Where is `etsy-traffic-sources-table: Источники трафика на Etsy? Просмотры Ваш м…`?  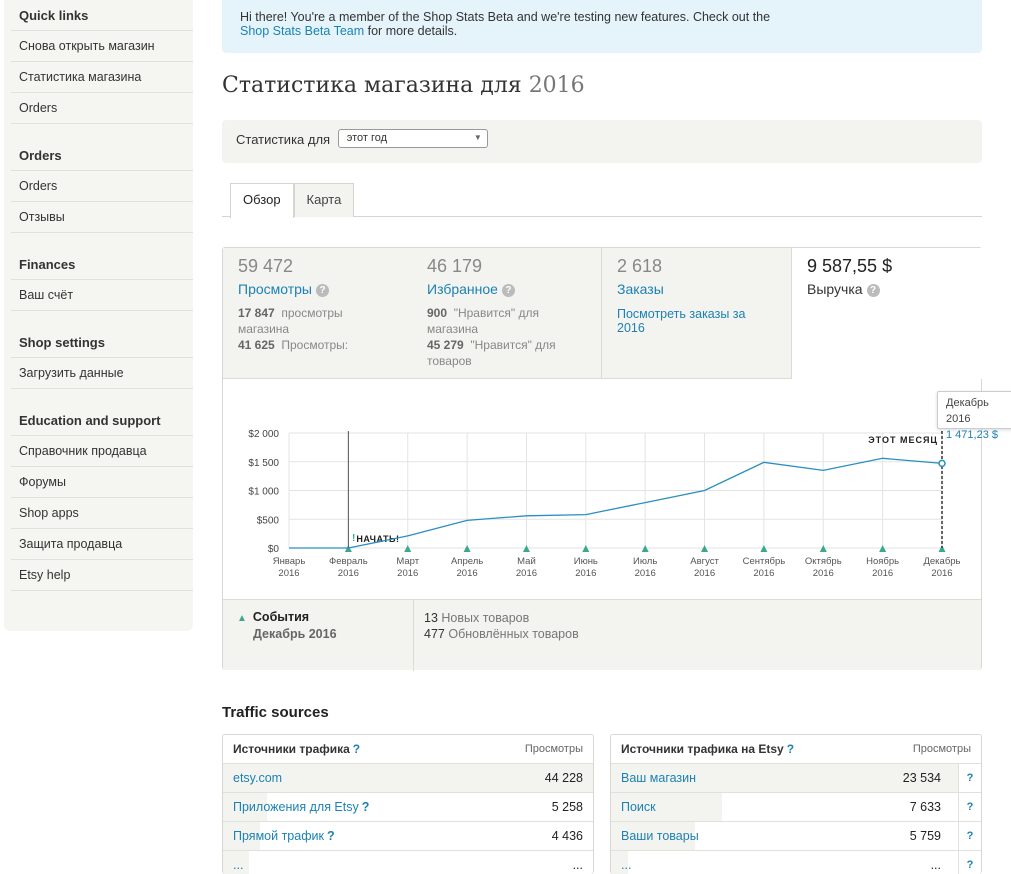
etsy-traffic-sources-table: Источники трафика на Etsy? Просмотры Ваш м… is located at coordinates (796, 804).